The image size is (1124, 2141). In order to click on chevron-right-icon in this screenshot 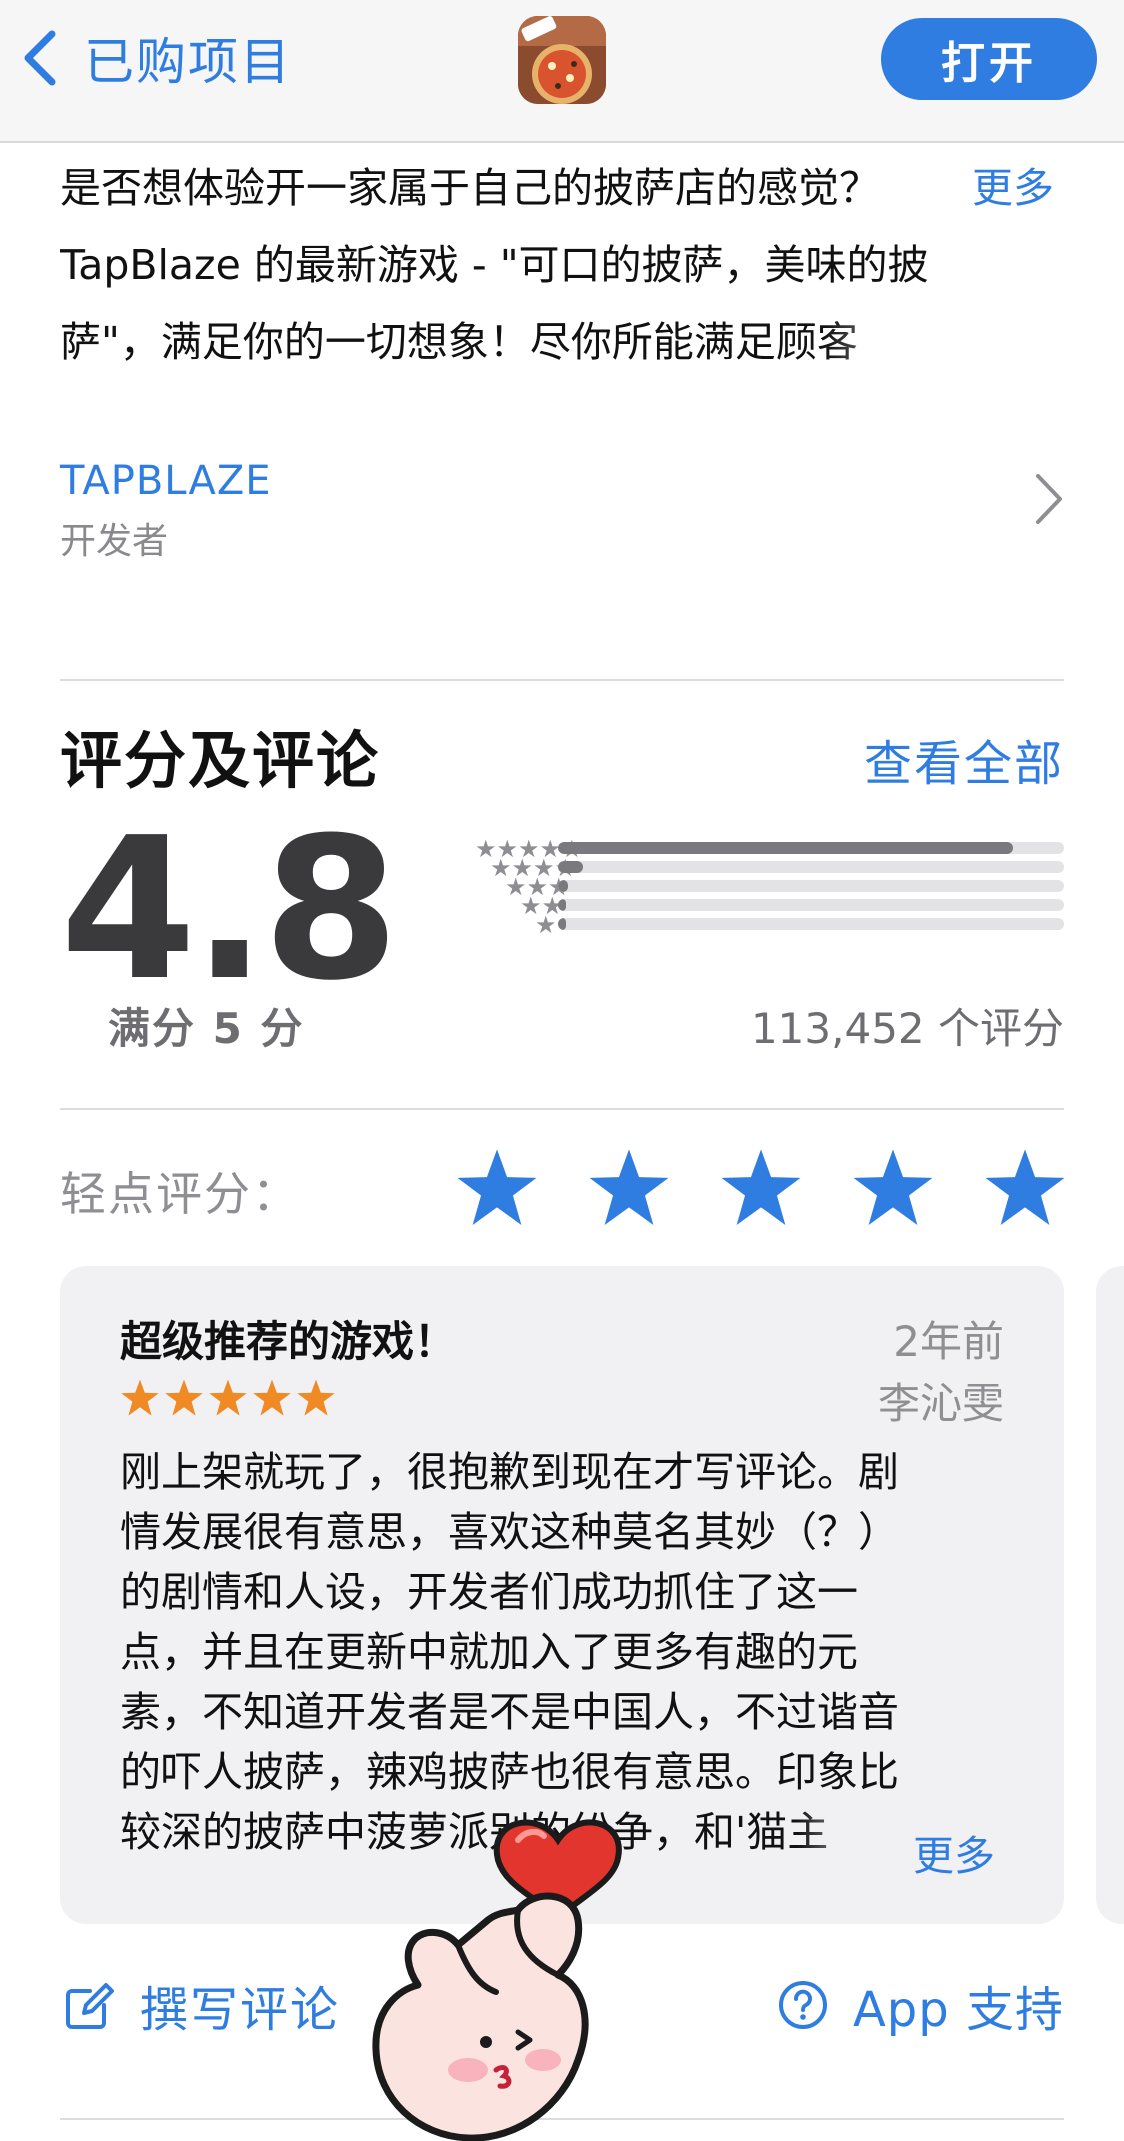, I will do `click(1049, 499)`.